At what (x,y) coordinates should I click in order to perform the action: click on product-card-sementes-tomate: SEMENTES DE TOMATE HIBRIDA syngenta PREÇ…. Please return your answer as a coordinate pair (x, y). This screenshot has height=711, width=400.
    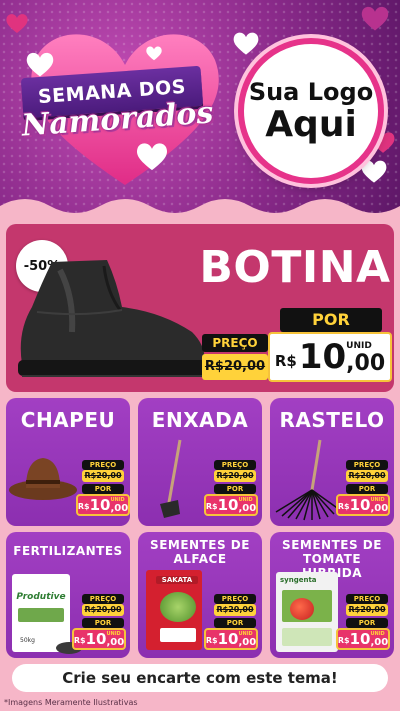
    Looking at the image, I should click on (332, 595).